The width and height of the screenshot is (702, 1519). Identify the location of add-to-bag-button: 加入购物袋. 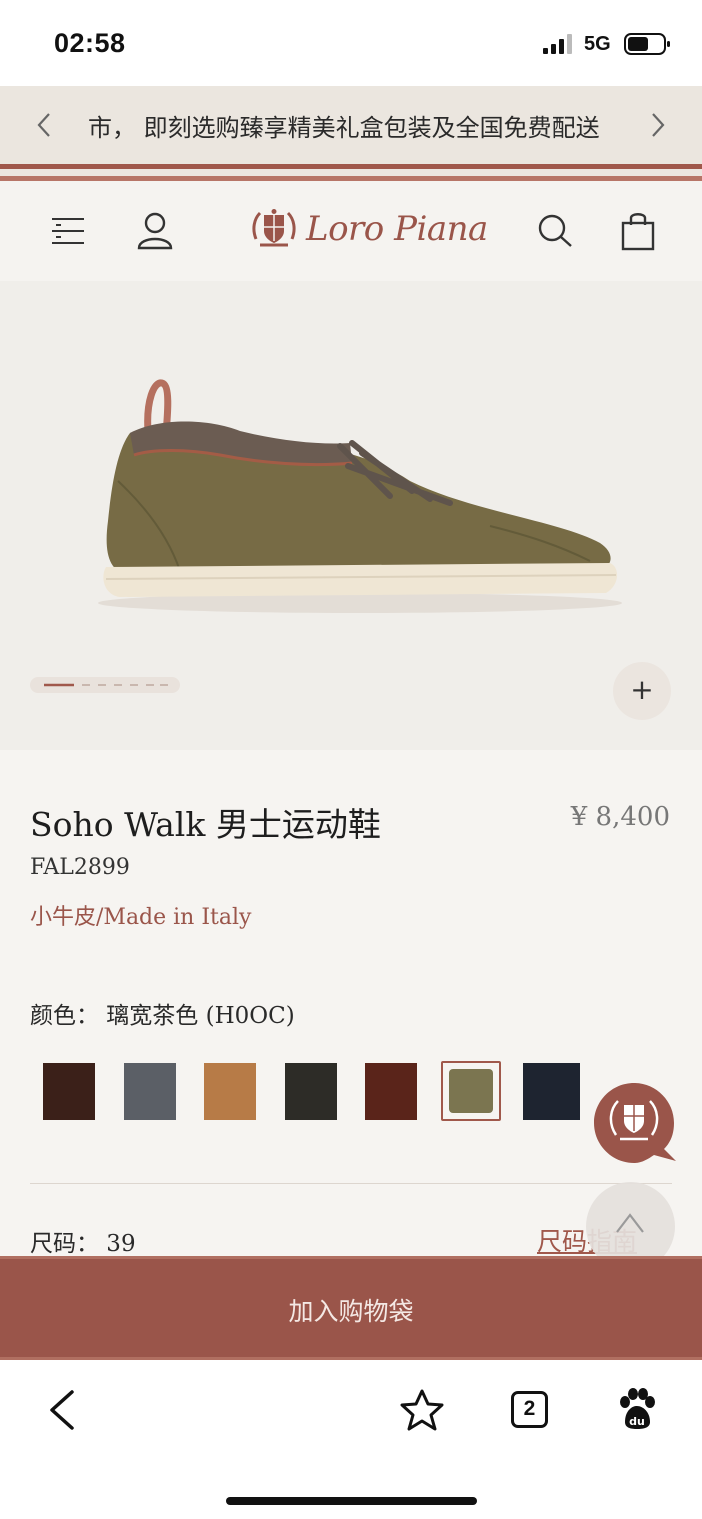
(351, 1308).